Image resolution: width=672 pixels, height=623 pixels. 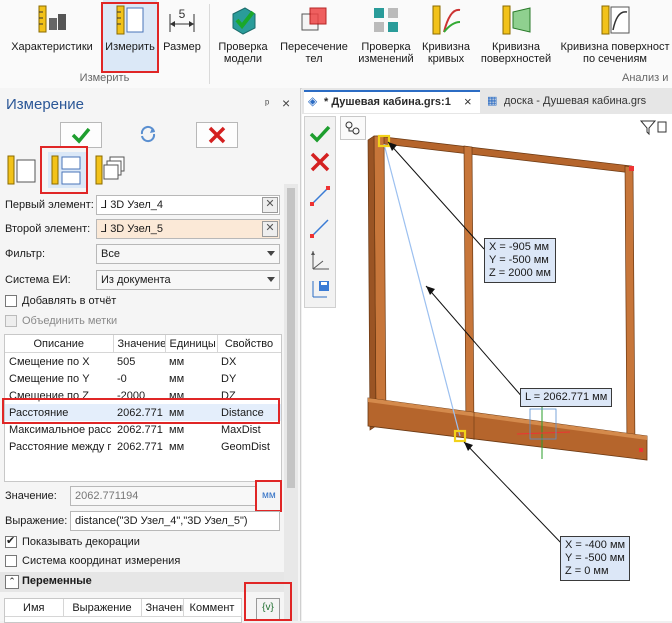 I want to click on show-decorations-checkbox, so click(x=11, y=541).